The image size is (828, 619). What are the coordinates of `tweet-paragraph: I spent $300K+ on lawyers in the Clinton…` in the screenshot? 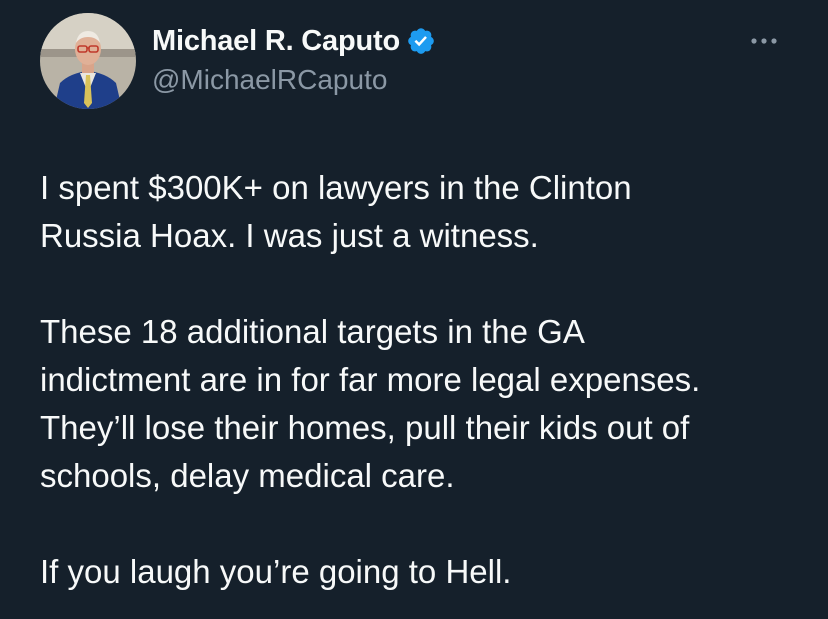 It's located at (336, 211).